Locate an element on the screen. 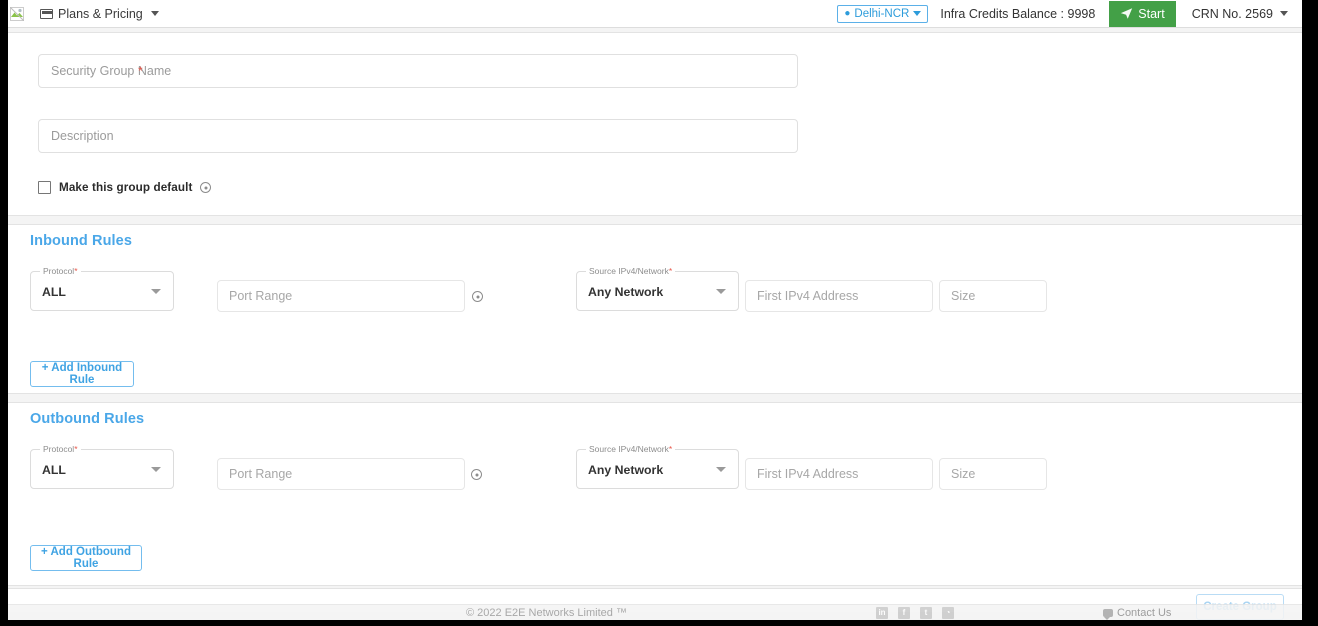 This screenshot has height=626, width=1318. crn-label: CRN No. 2569 is located at coordinates (1232, 13).